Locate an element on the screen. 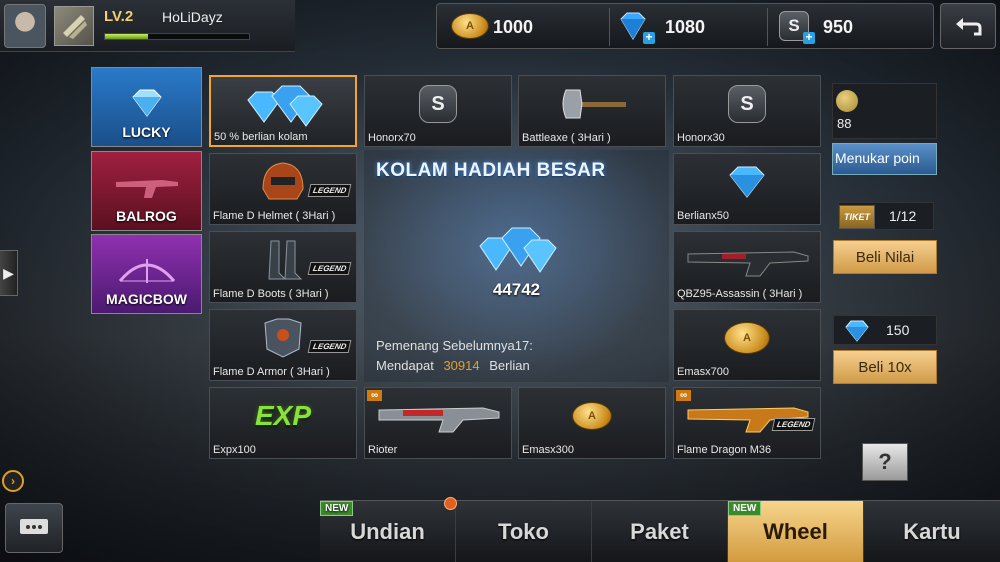 This screenshot has height=562, width=1000. reward-gold-700: A Emasx700 is located at coordinates (747, 345).